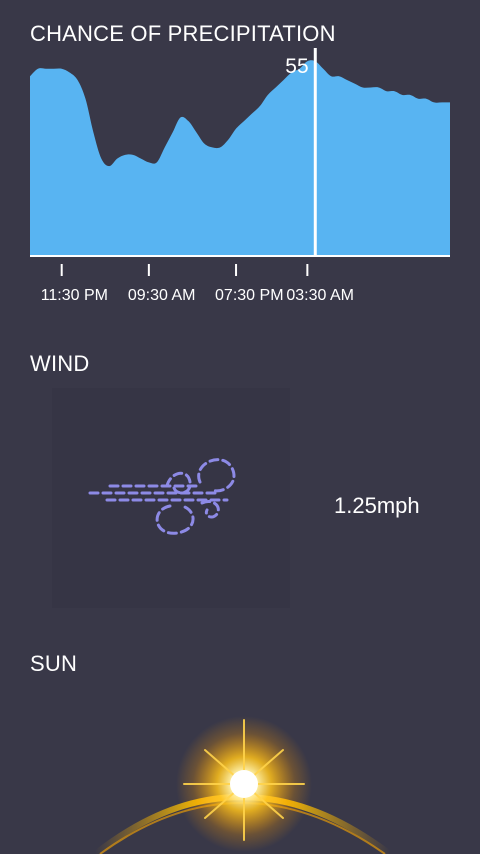 This screenshot has width=480, height=854. What do you see at coordinates (249, 295) in the screenshot?
I see `x-tick-label: 07:30 PM` at bounding box center [249, 295].